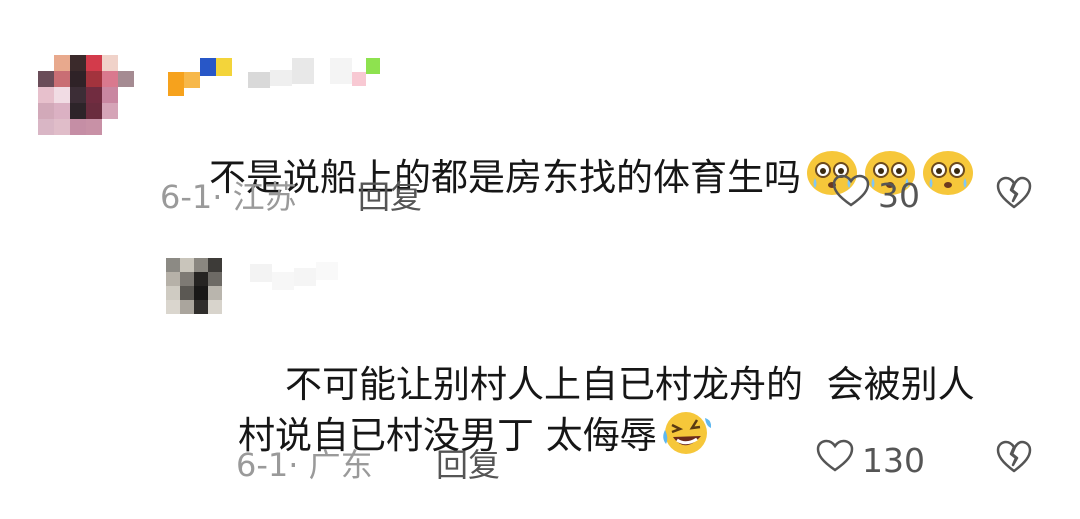 The height and width of the screenshot is (519, 1080). Describe the element at coordinates (304, 465) in the screenshot. I see `reply-date-location: 6-1· 广东` at that location.